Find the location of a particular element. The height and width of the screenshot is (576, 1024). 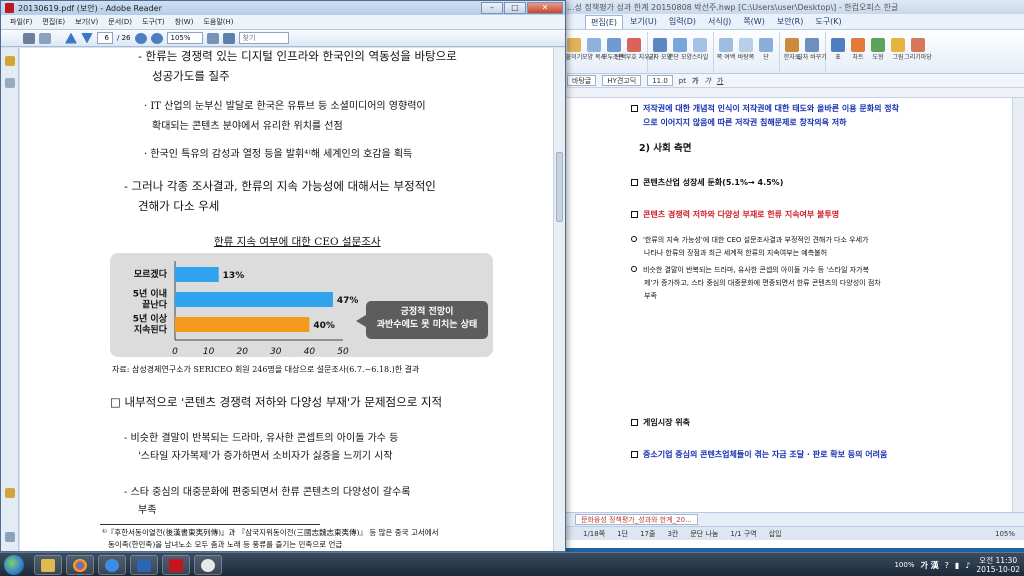

para-shape-button: 문단 모양 is located at coordinates (680, 46).